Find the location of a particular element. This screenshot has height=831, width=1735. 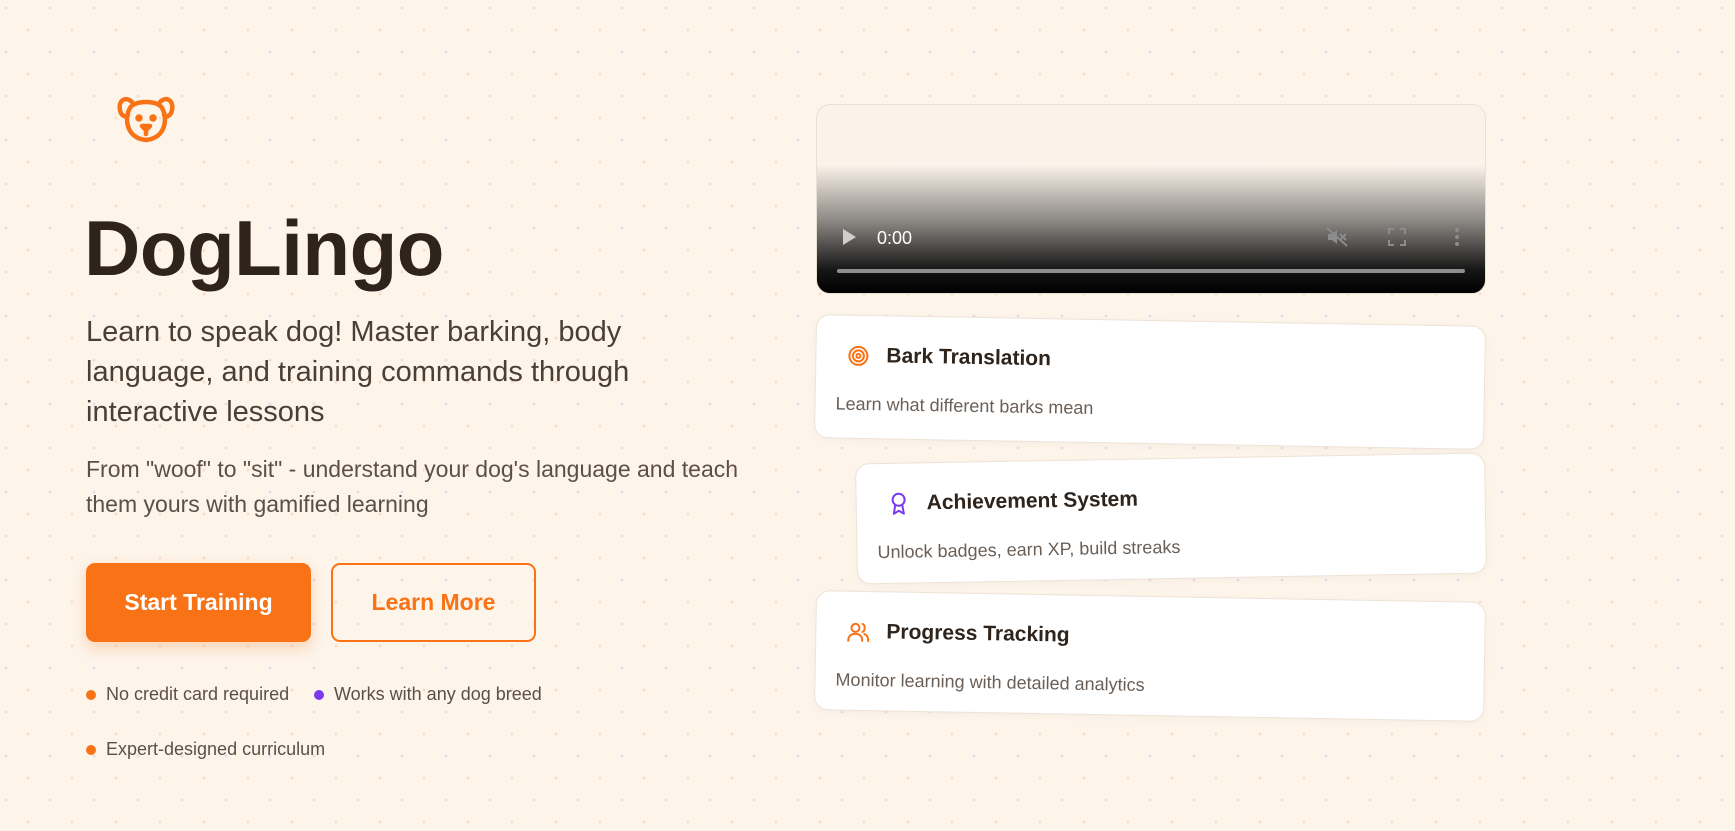

fullscreen-icon is located at coordinates (1397, 237).